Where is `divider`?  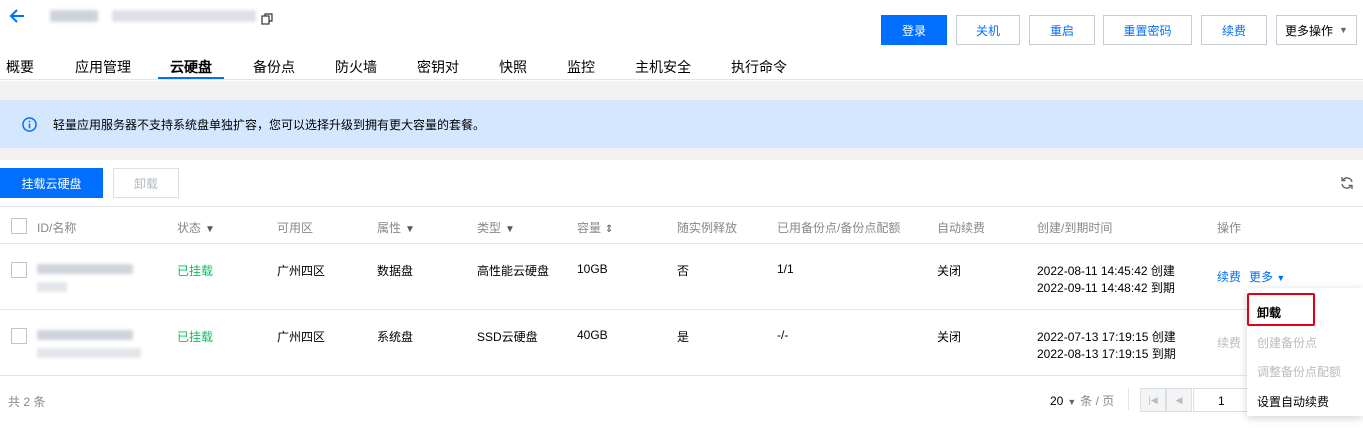 divider is located at coordinates (1128, 399).